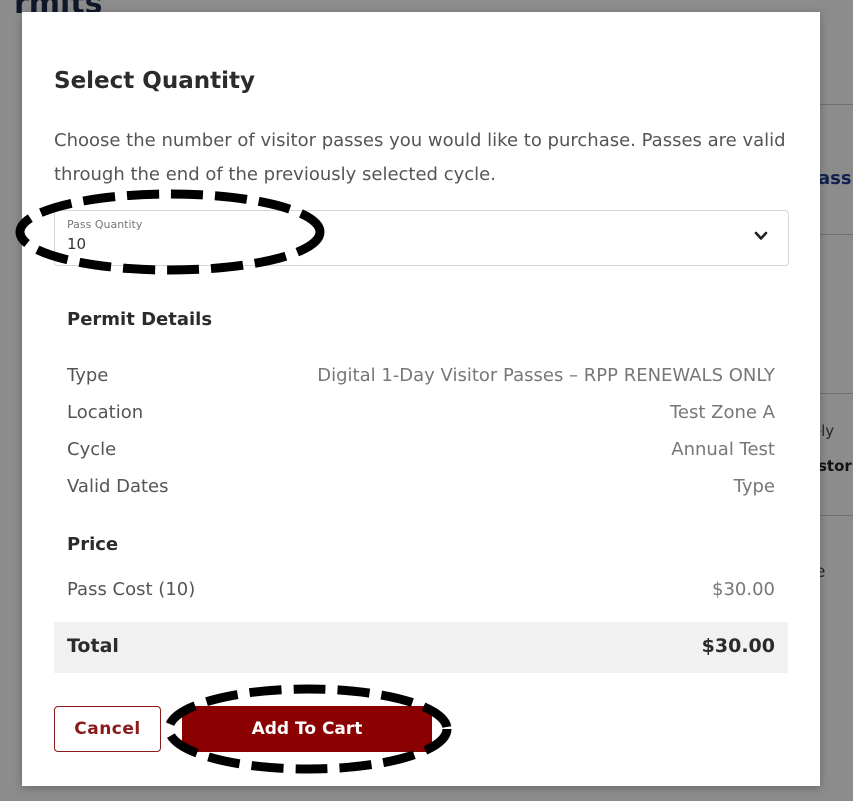 This screenshot has width=853, height=801. What do you see at coordinates (105, 224) in the screenshot?
I see `pass-quantity-label: Pass Quantity` at bounding box center [105, 224].